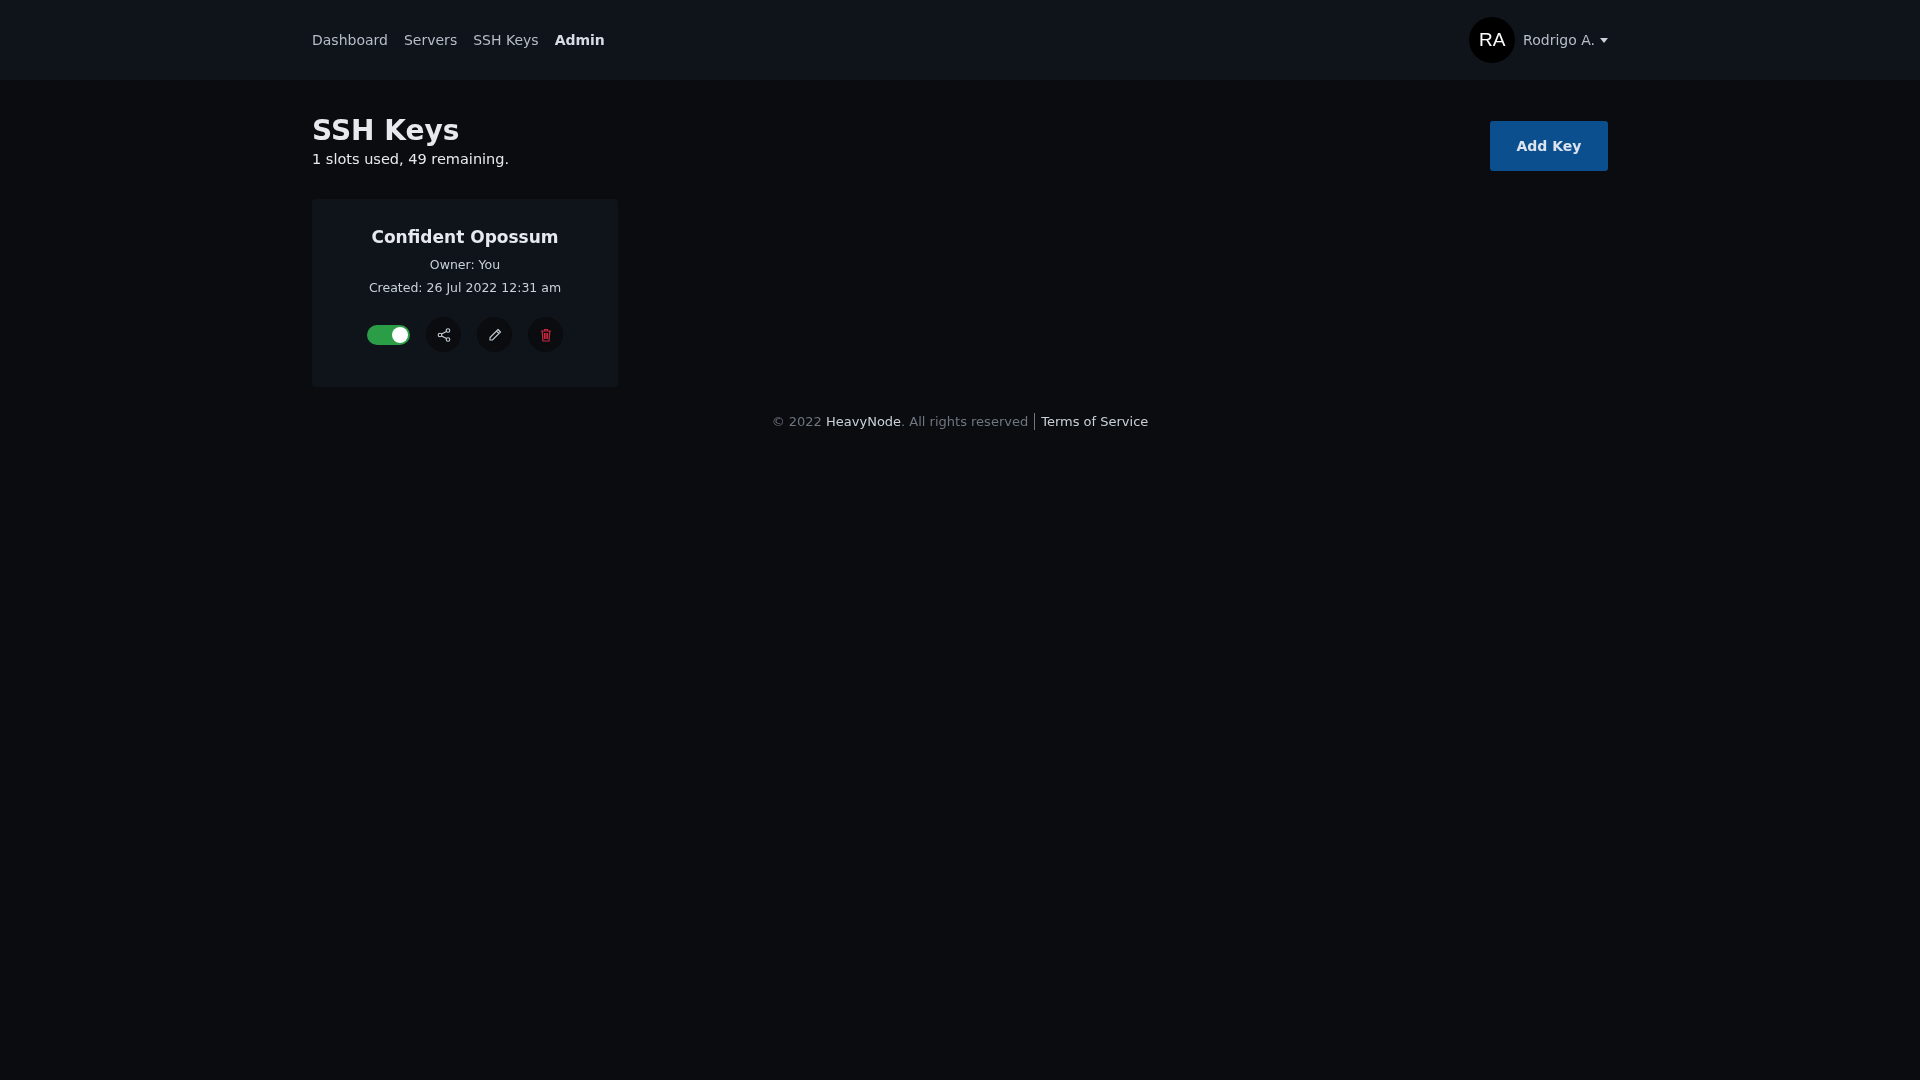 This screenshot has width=1920, height=1080. Describe the element at coordinates (350, 40) in the screenshot. I see `nav-link: Dashboard` at that location.